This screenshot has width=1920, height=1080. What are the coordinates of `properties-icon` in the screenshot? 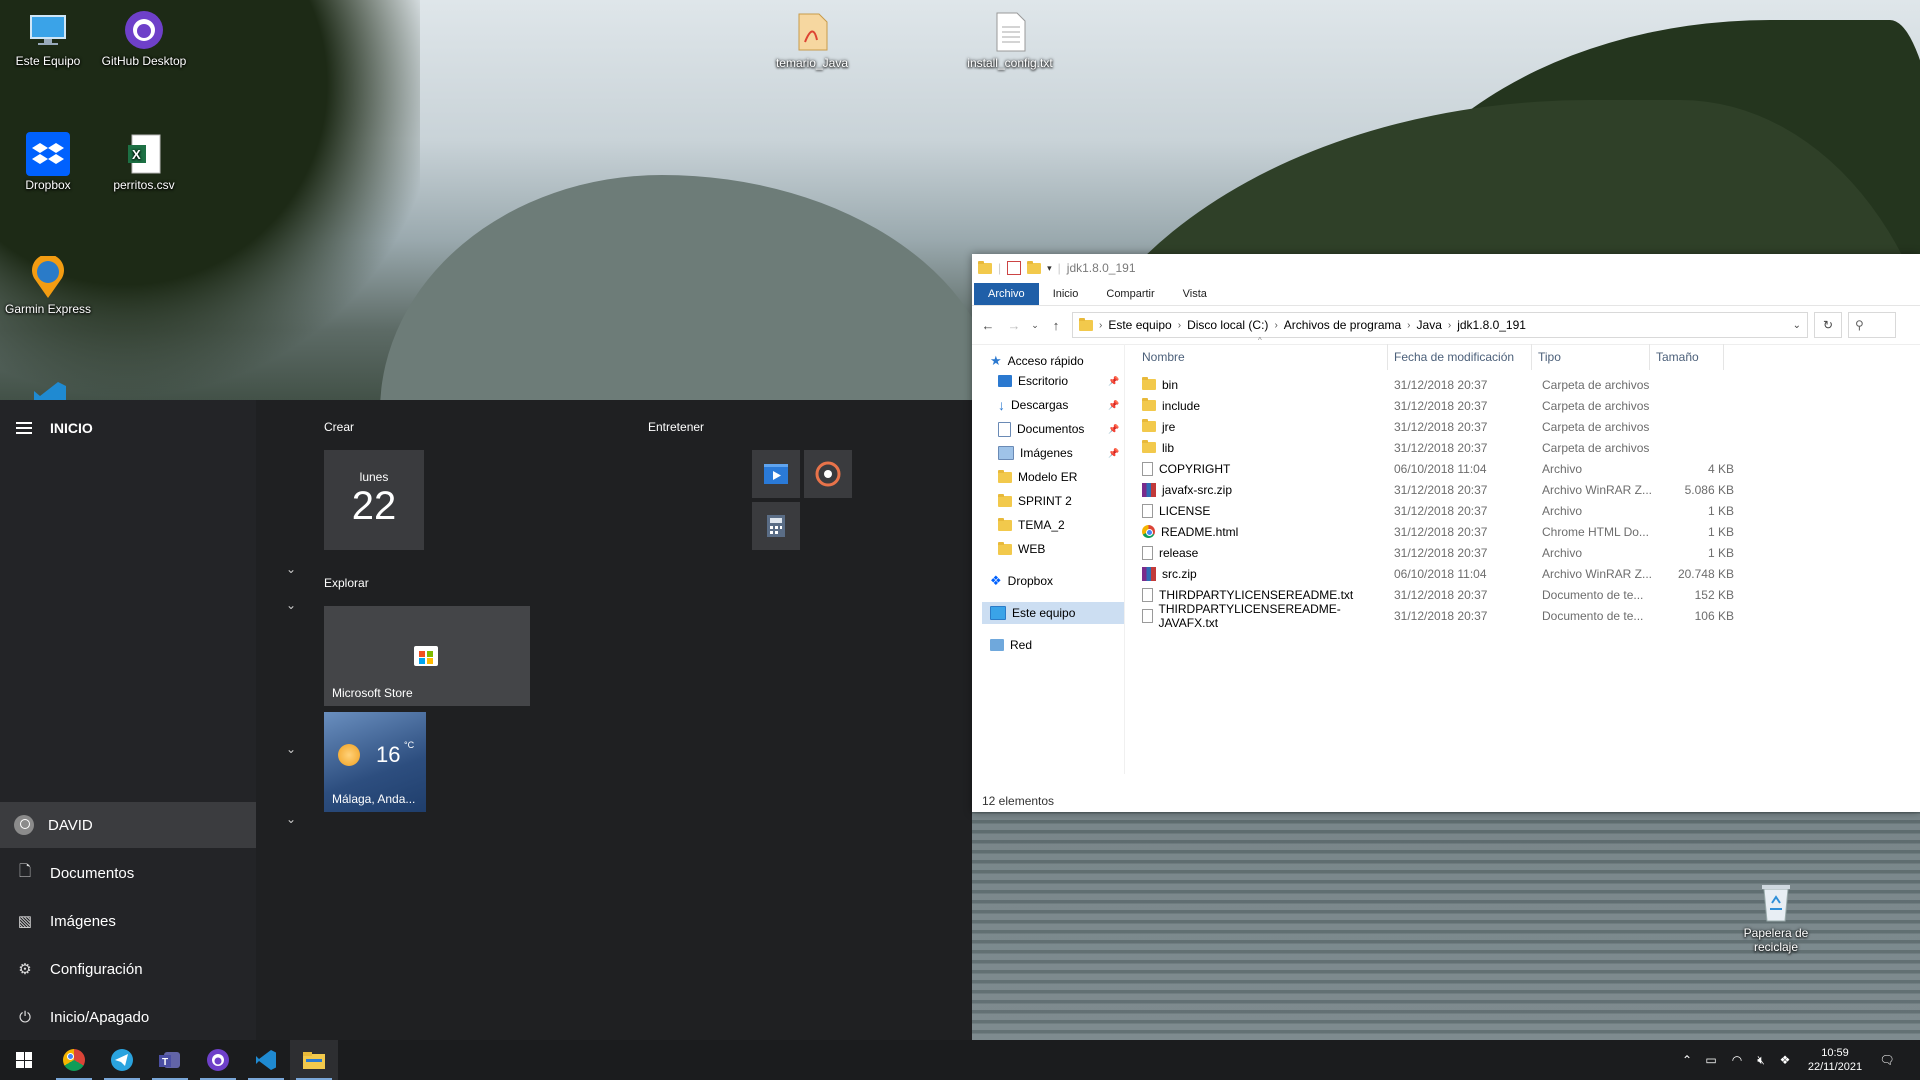 It's located at (1014, 268).